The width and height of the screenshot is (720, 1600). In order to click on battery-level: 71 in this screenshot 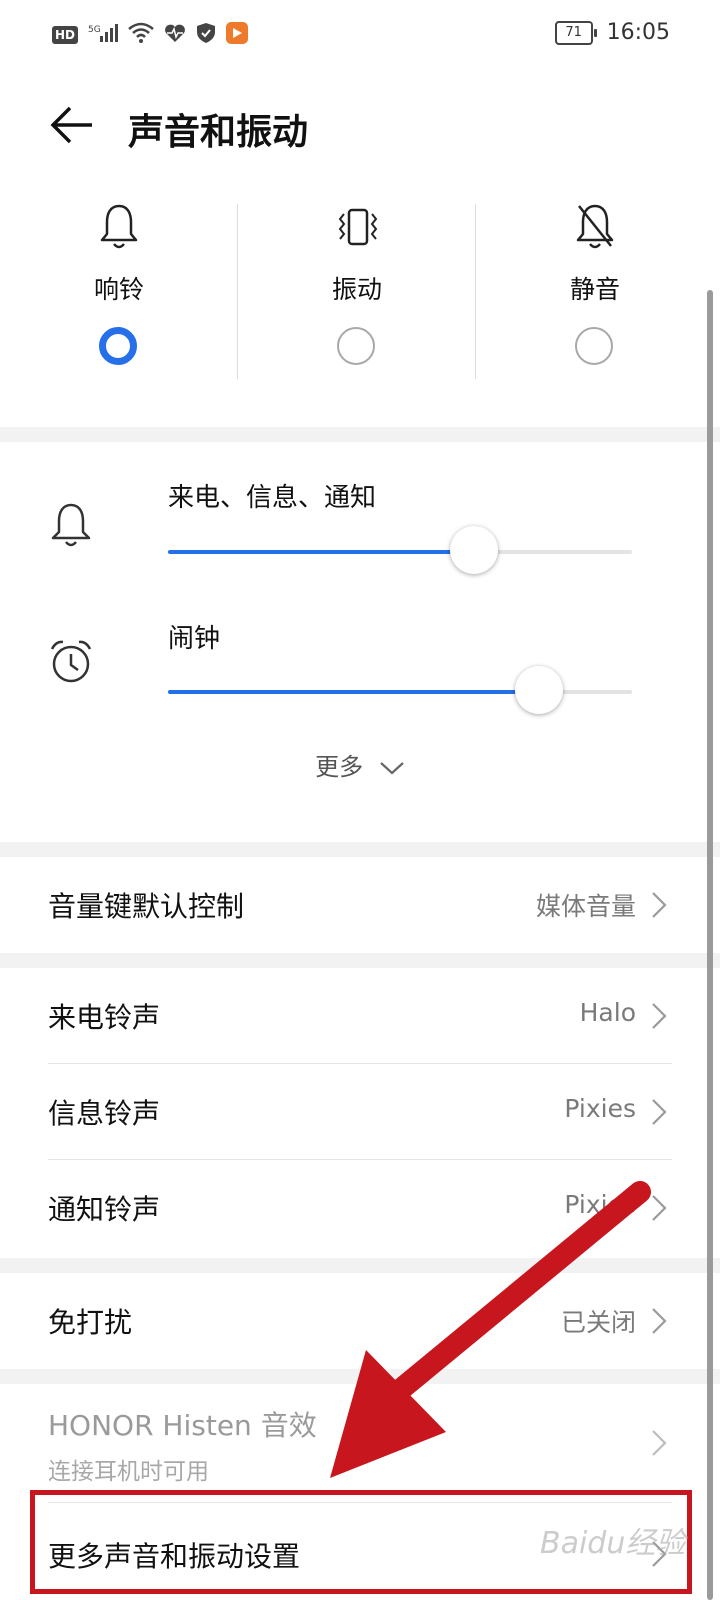, I will do `click(573, 32)`.